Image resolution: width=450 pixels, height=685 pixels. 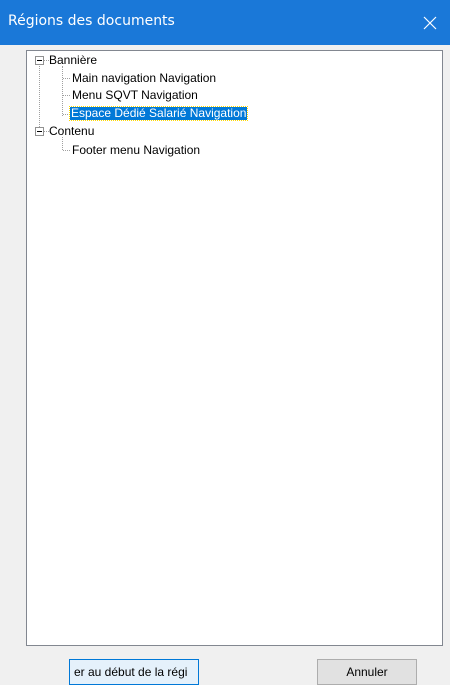 I want to click on cancel-button: Annuler, so click(x=367, y=672).